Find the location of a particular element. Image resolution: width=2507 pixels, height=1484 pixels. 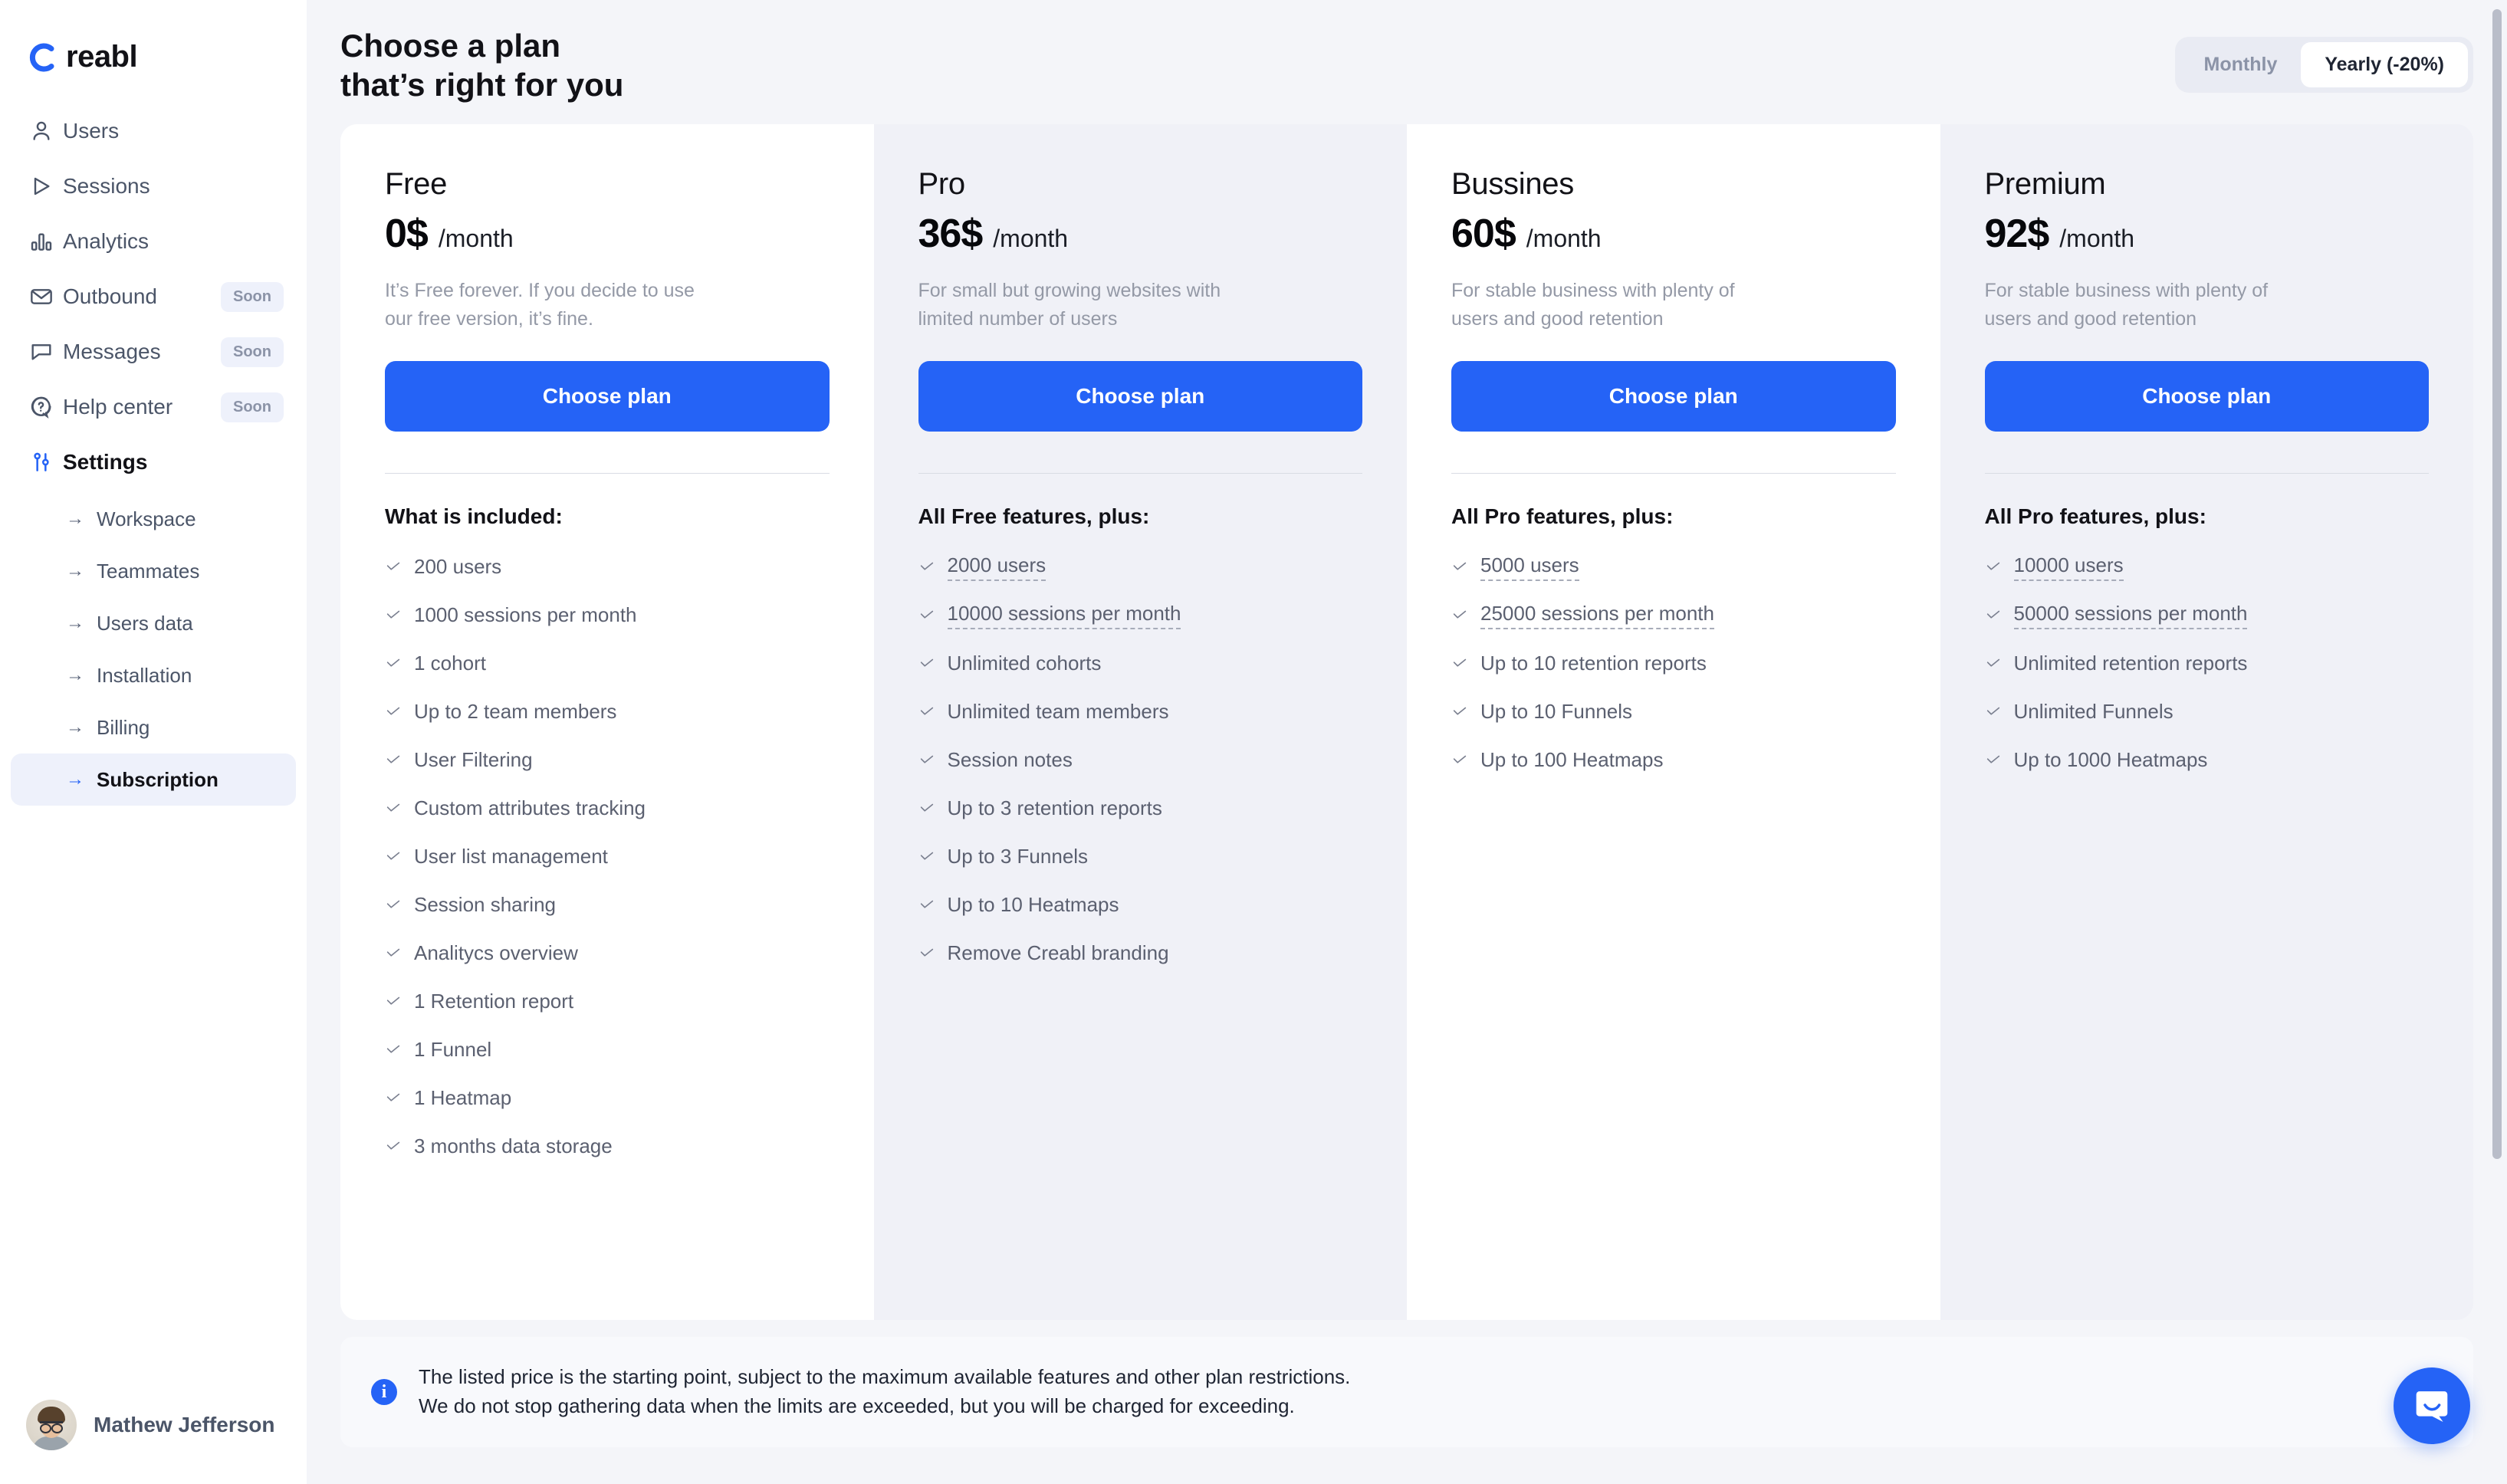

feature-text: Analitycs overview is located at coordinates (496, 953).